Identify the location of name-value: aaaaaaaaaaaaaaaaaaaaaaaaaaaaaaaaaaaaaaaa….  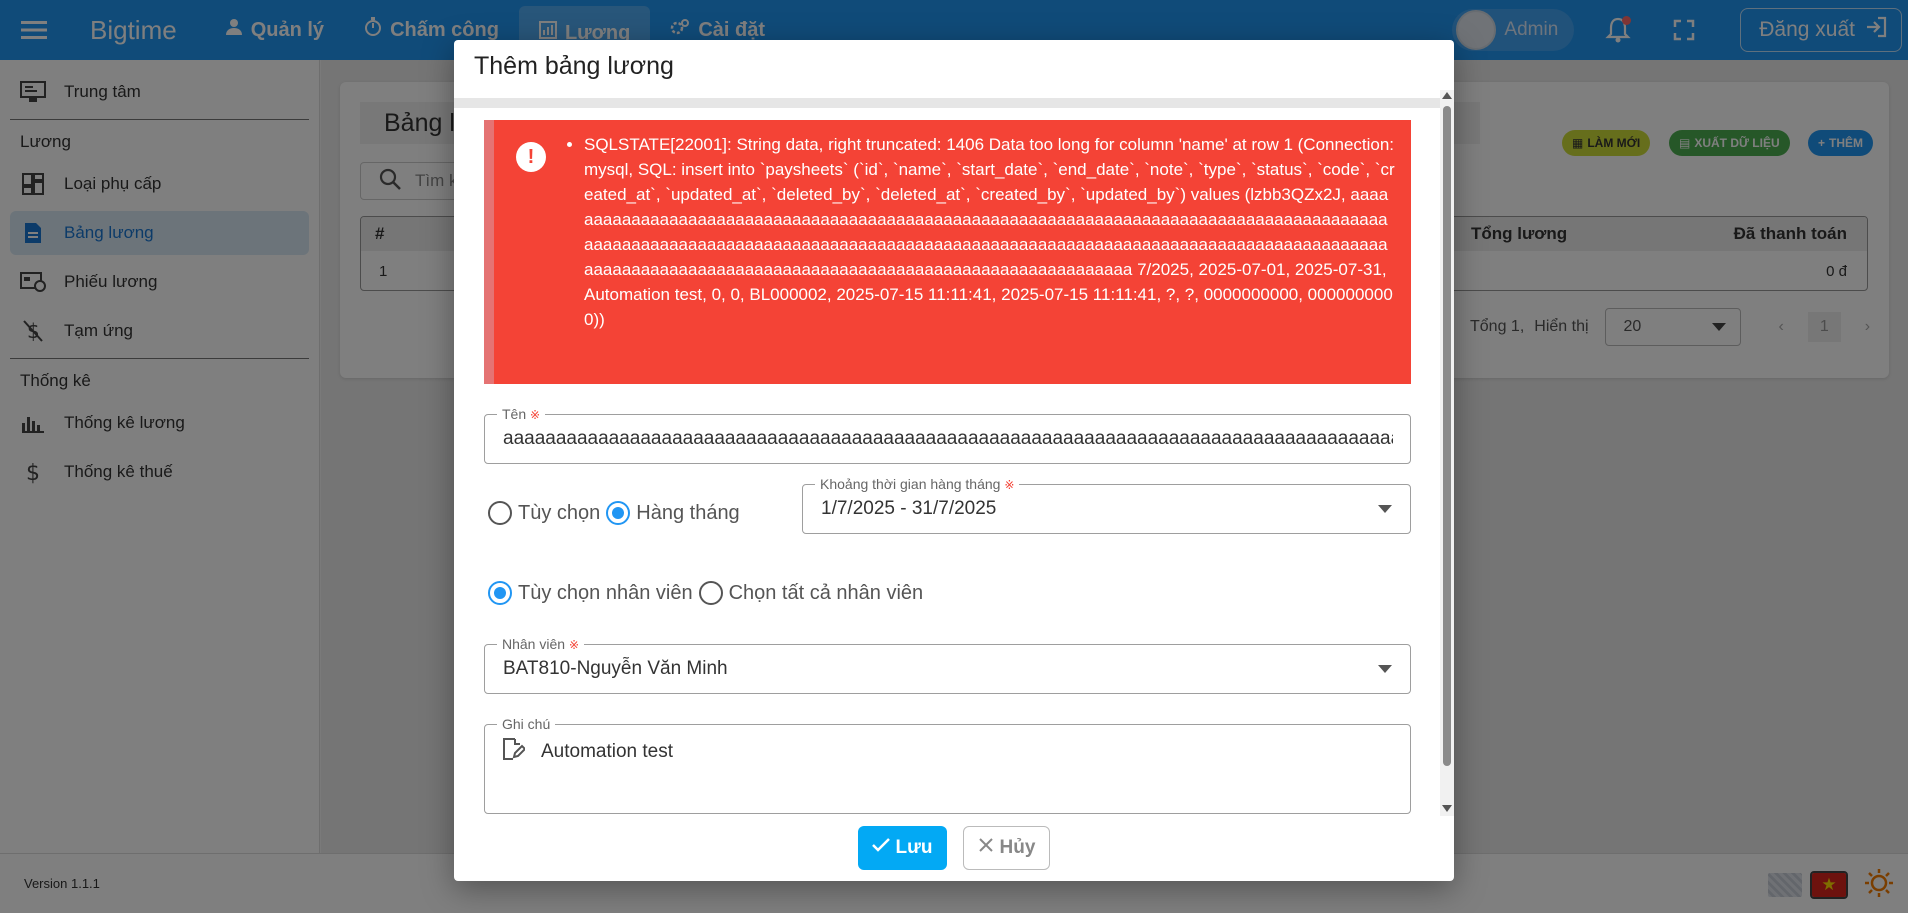
(948, 438).